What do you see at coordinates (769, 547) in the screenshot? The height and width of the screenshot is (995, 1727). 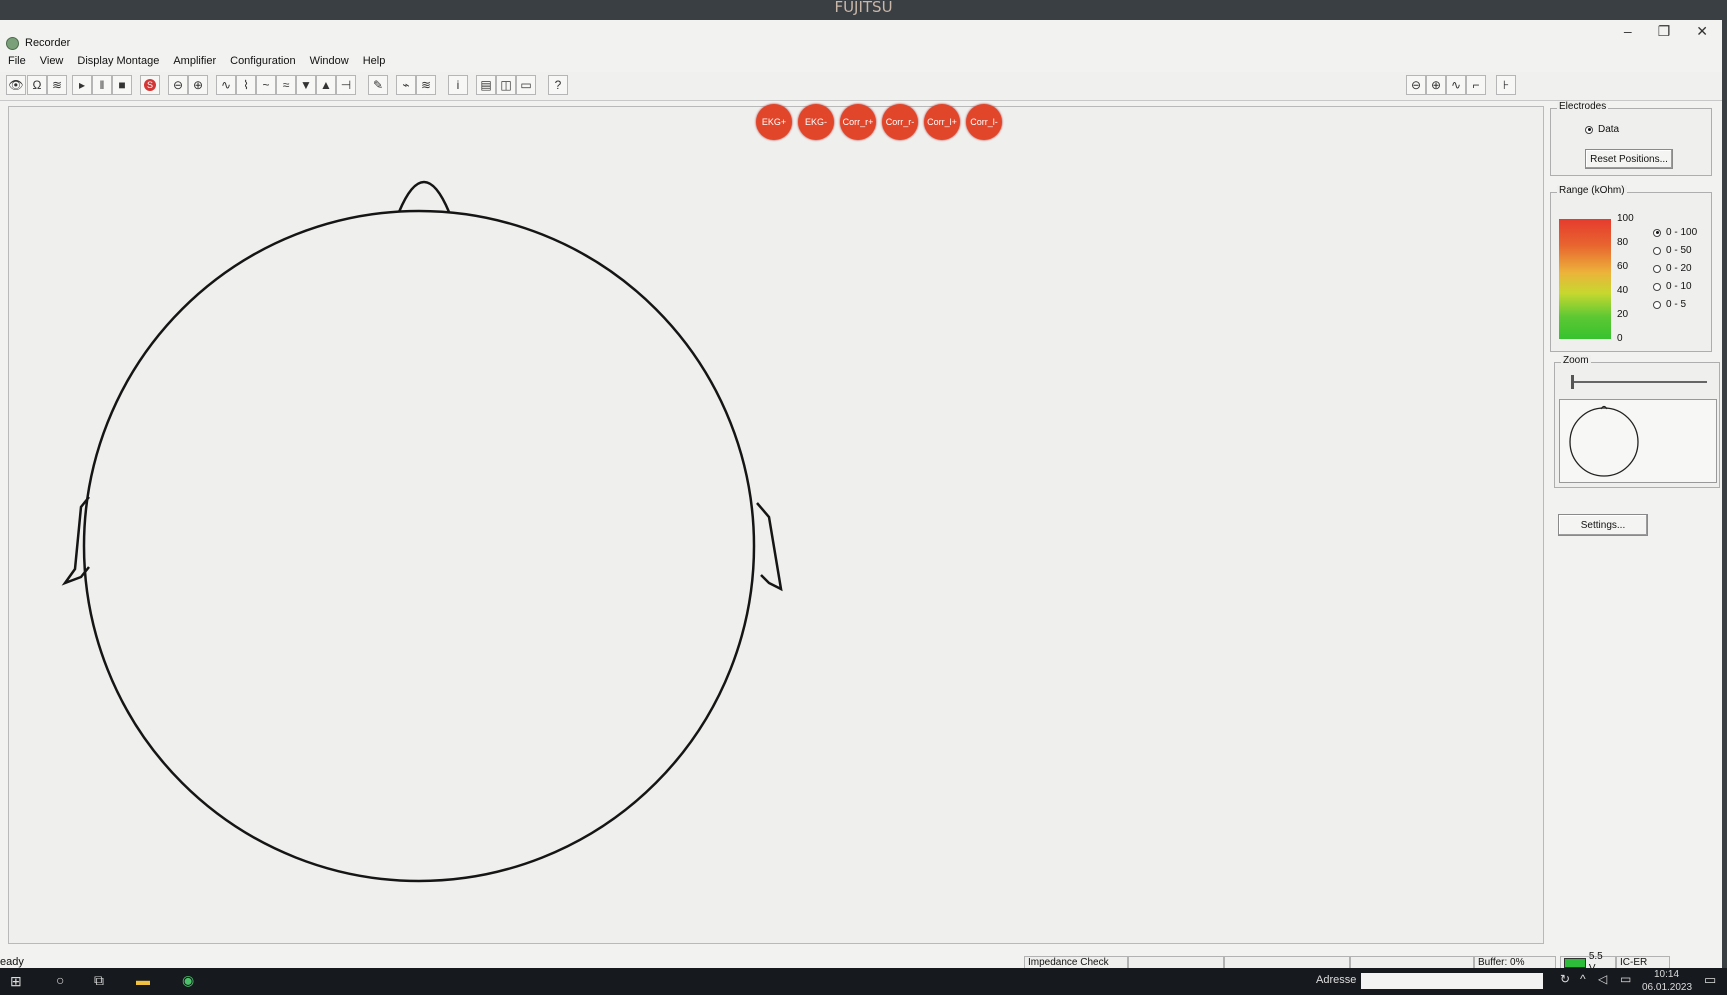 I see `right-ear-icon` at bounding box center [769, 547].